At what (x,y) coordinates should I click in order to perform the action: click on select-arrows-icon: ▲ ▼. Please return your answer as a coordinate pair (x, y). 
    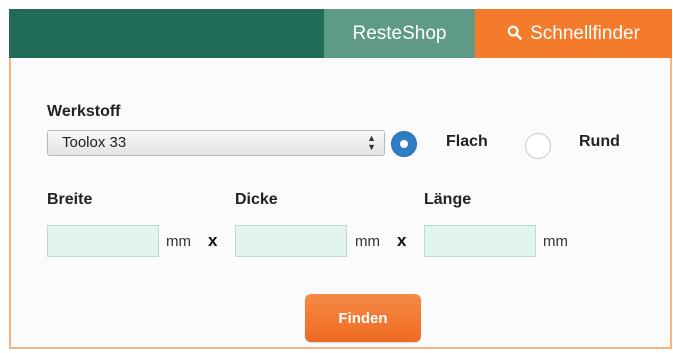
    Looking at the image, I should click on (371, 142).